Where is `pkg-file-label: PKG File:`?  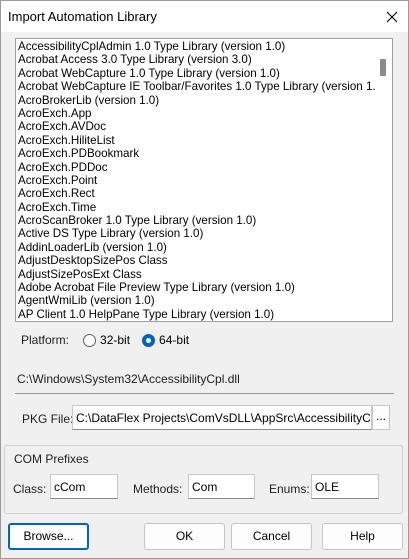 pkg-file-label: PKG File: is located at coordinates (48, 419).